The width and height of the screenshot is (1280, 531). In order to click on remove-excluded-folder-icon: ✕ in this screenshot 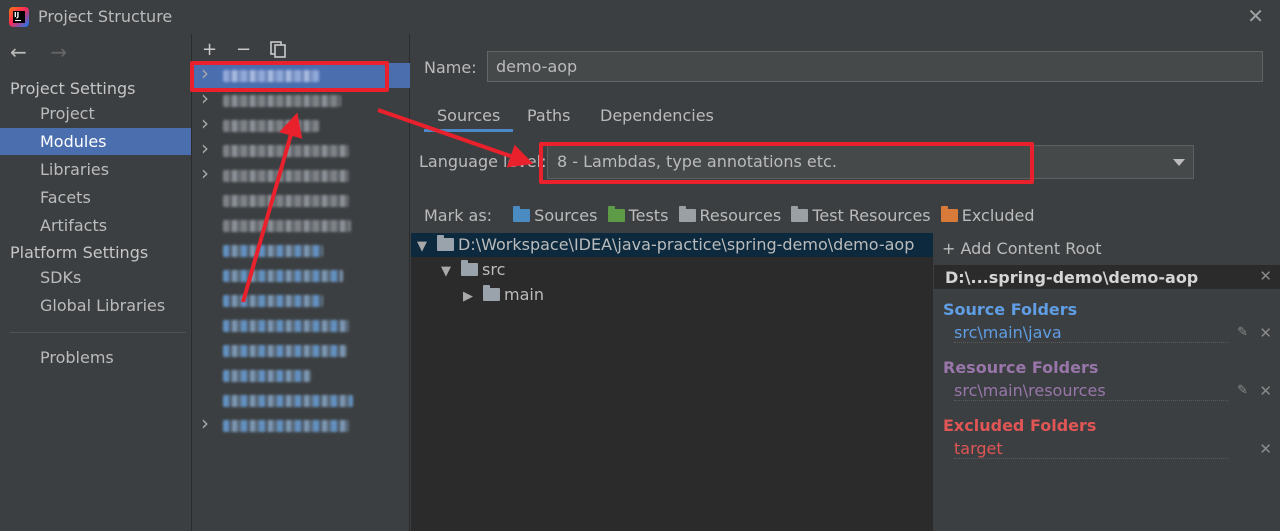, I will do `click(1265, 449)`.